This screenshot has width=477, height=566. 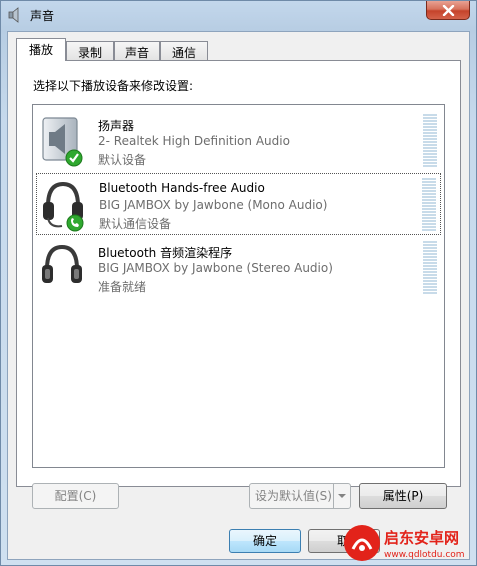 I want to click on button-label: 属性(P), so click(x=403, y=496).